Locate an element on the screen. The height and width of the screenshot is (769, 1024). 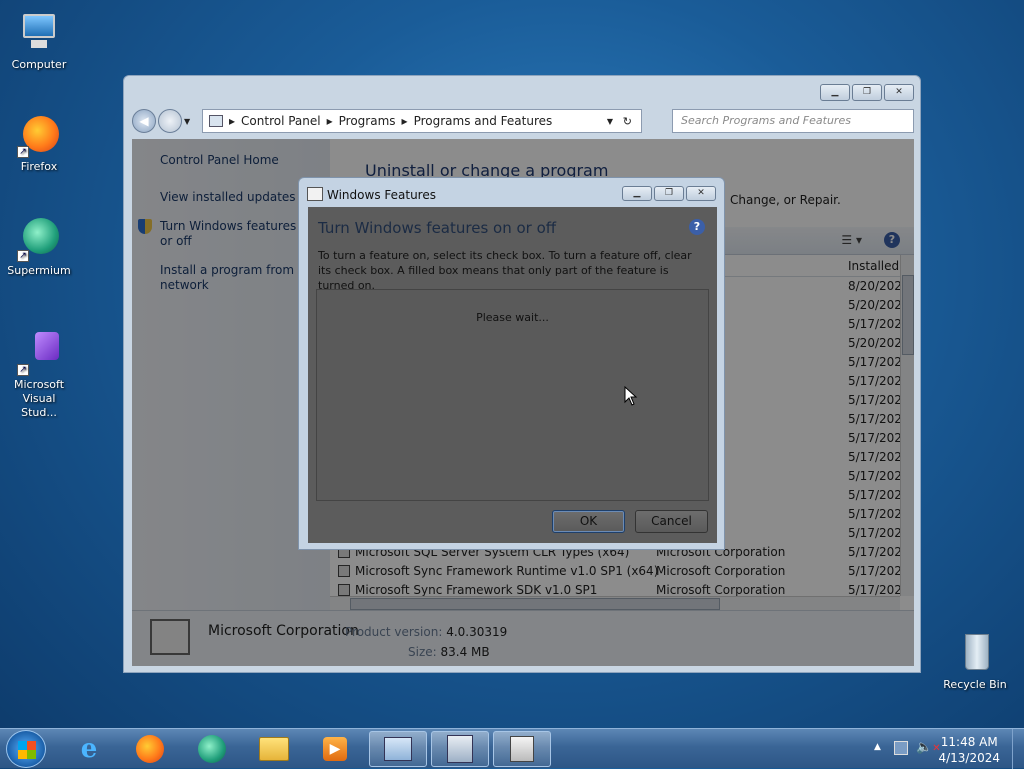
breadcrumb-item: Control Panel is located at coordinates (281, 121).